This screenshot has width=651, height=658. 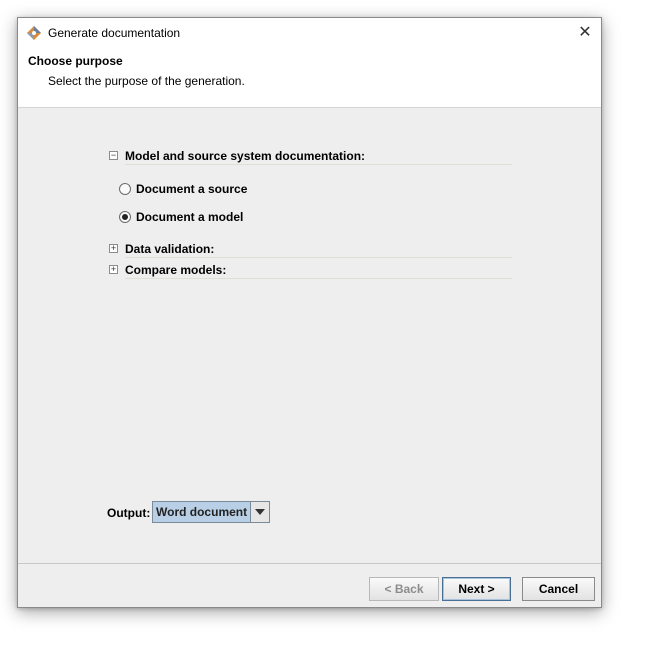 What do you see at coordinates (201, 512) in the screenshot?
I see `output-format-value: Word document` at bounding box center [201, 512].